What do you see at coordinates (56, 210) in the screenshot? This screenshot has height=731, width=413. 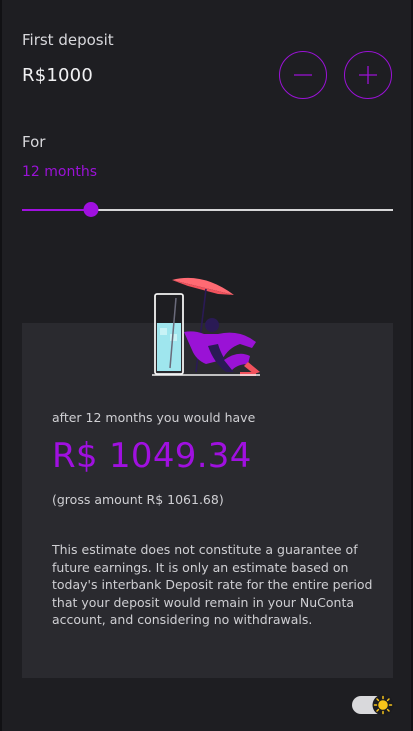 I see `slider-fill` at bounding box center [56, 210].